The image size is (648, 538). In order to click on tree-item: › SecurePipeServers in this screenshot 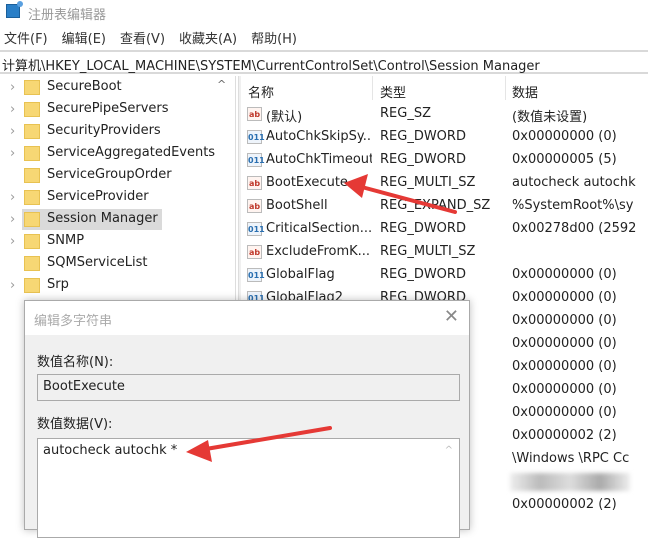, I will do `click(117, 110)`.